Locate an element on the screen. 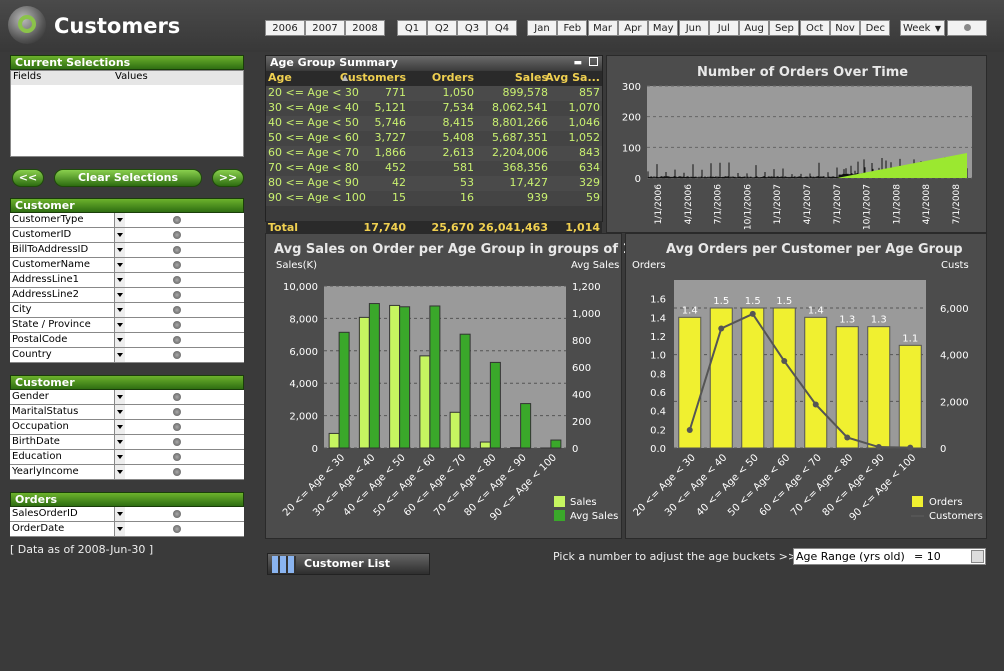 This screenshot has height=671, width=1004. listbox-field-name: Education is located at coordinates (37, 457).